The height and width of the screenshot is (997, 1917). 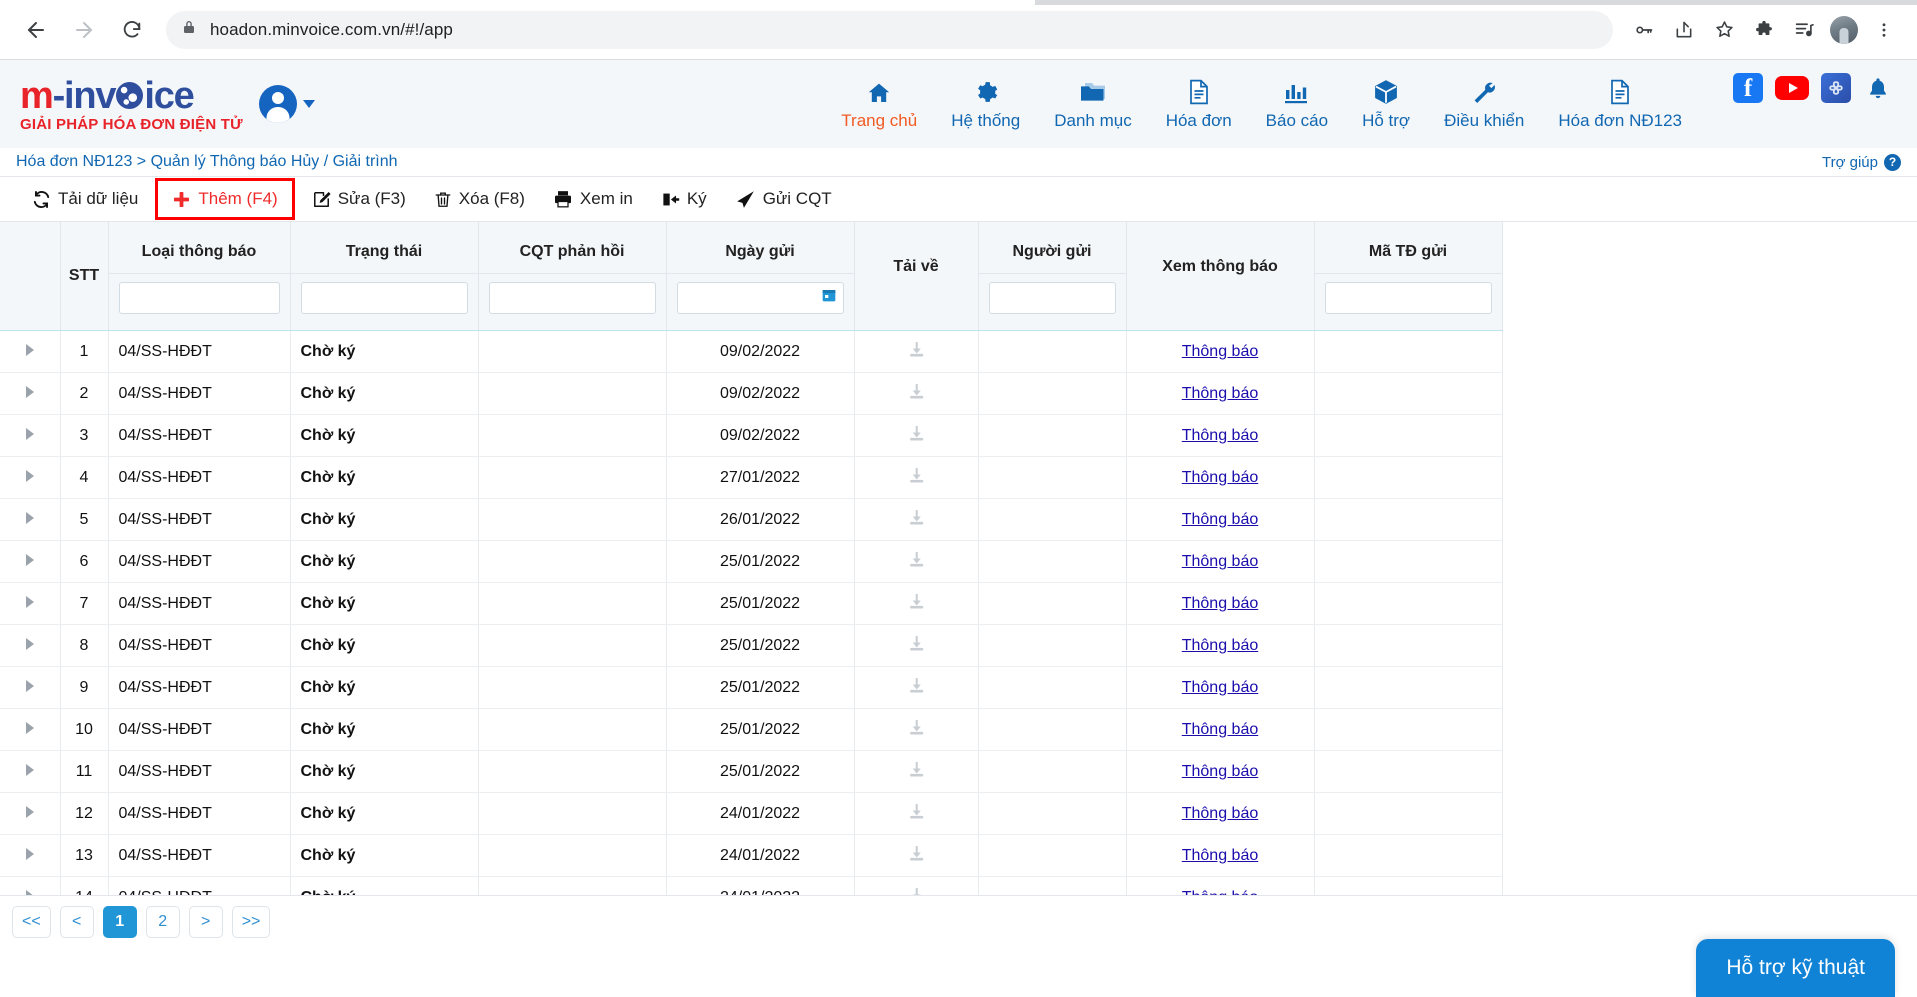 What do you see at coordinates (1844, 30) in the screenshot?
I see `profile-avatar` at bounding box center [1844, 30].